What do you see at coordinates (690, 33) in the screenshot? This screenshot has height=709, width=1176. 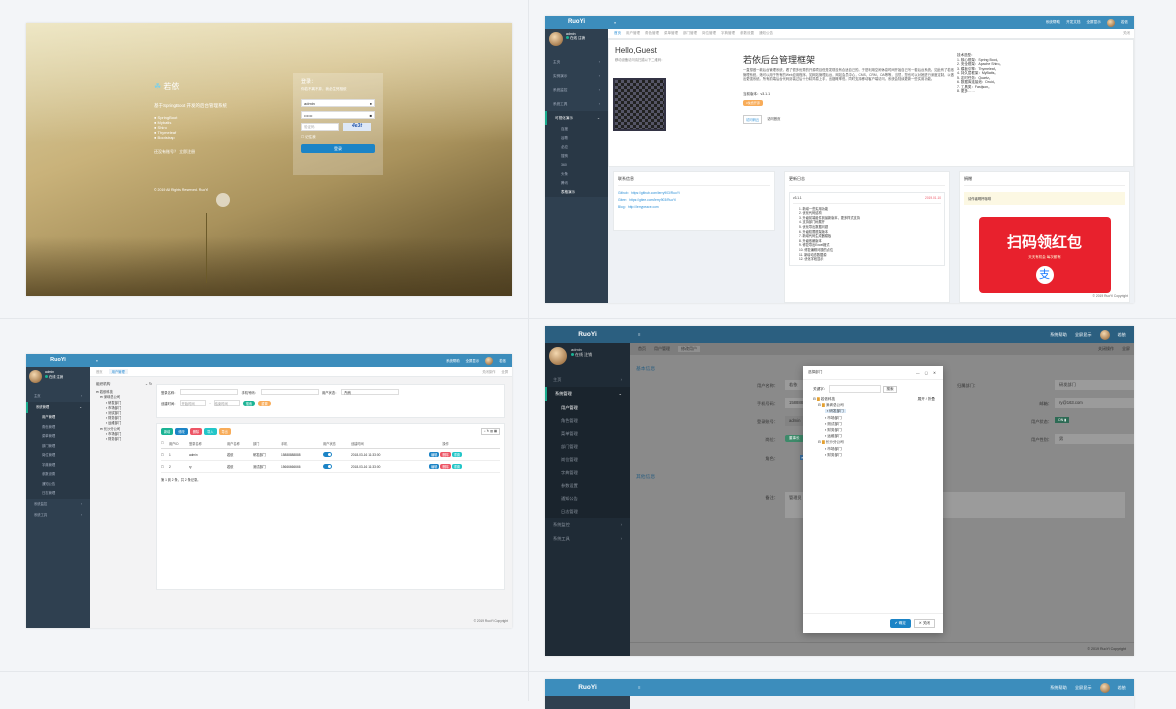 I see `tab-item: 部门管理` at bounding box center [690, 33].